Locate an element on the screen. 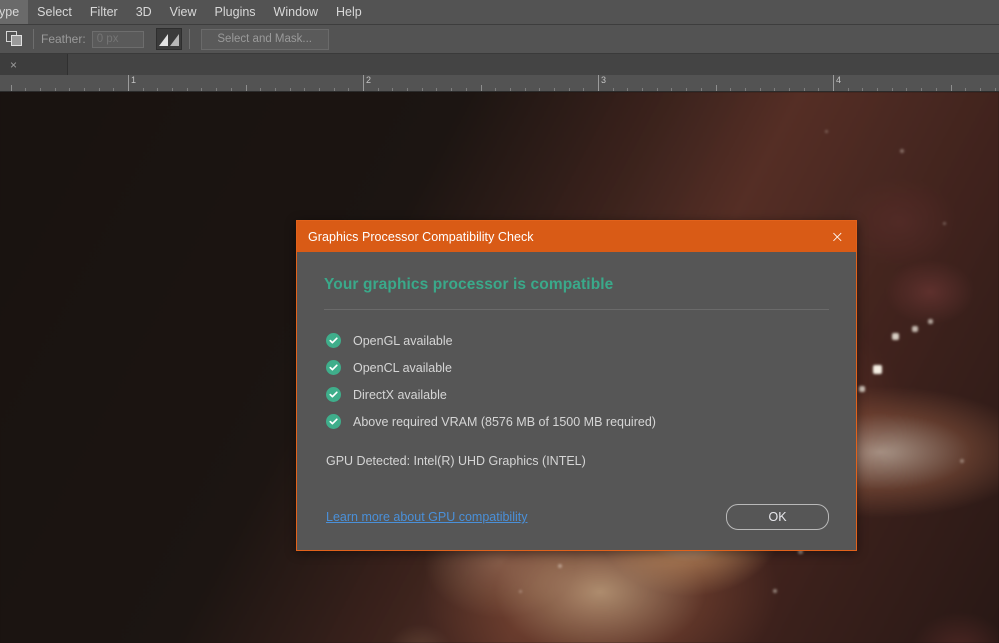 This screenshot has width=999, height=643. menu-item-type: ype is located at coordinates (14, 12).